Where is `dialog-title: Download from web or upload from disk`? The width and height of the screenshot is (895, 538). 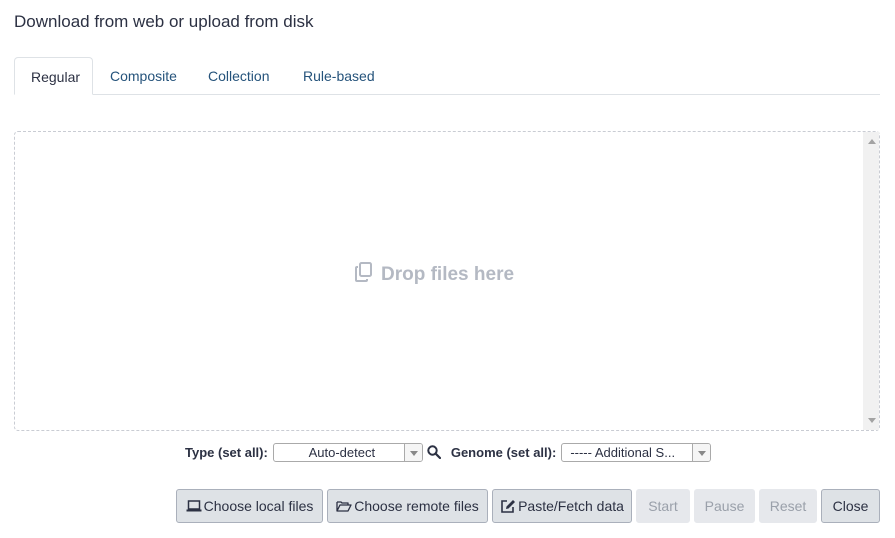 dialog-title: Download from web or upload from disk is located at coordinates (164, 21).